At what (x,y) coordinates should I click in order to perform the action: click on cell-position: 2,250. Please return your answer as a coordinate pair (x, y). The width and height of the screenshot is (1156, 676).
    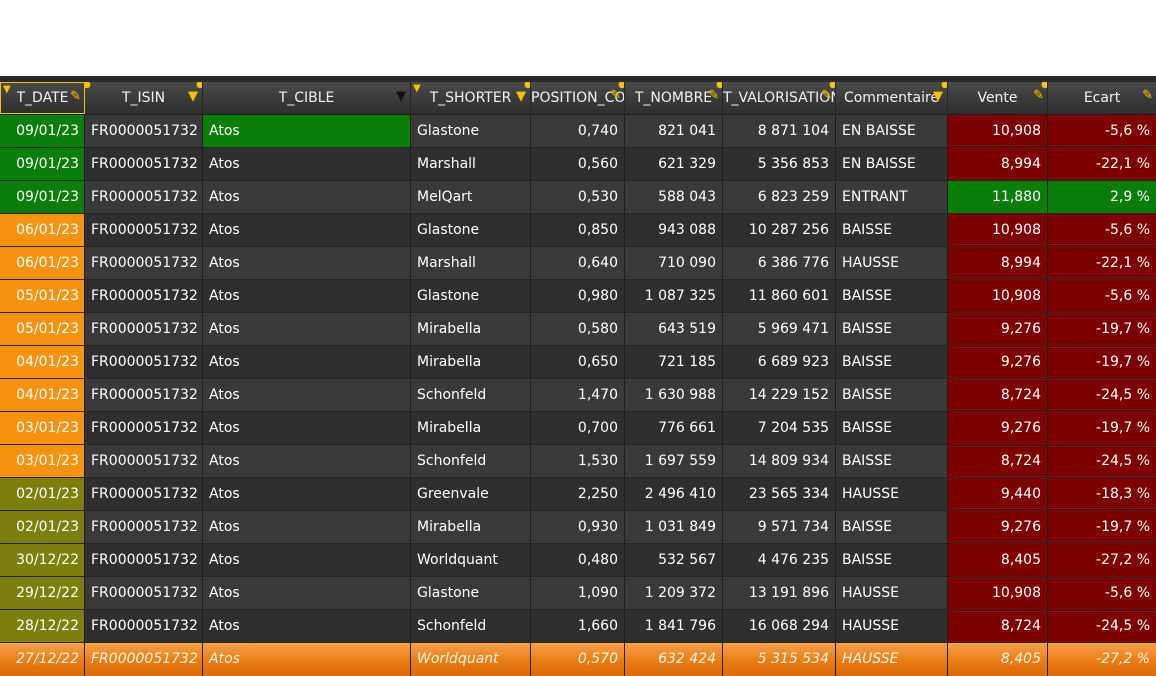
    Looking at the image, I should click on (578, 494).